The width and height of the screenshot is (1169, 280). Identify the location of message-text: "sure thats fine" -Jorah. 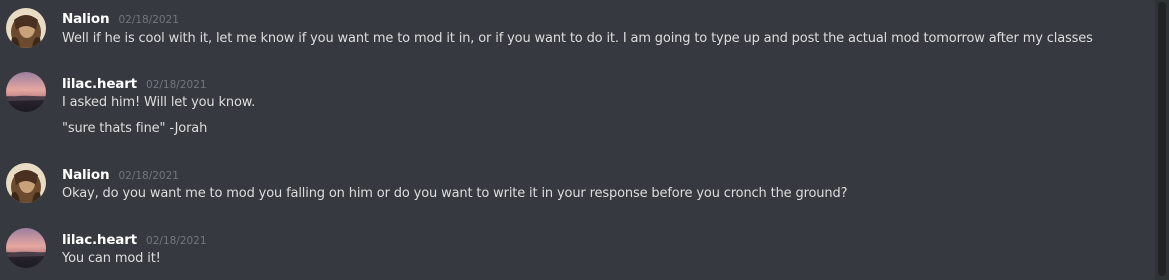
(135, 128).